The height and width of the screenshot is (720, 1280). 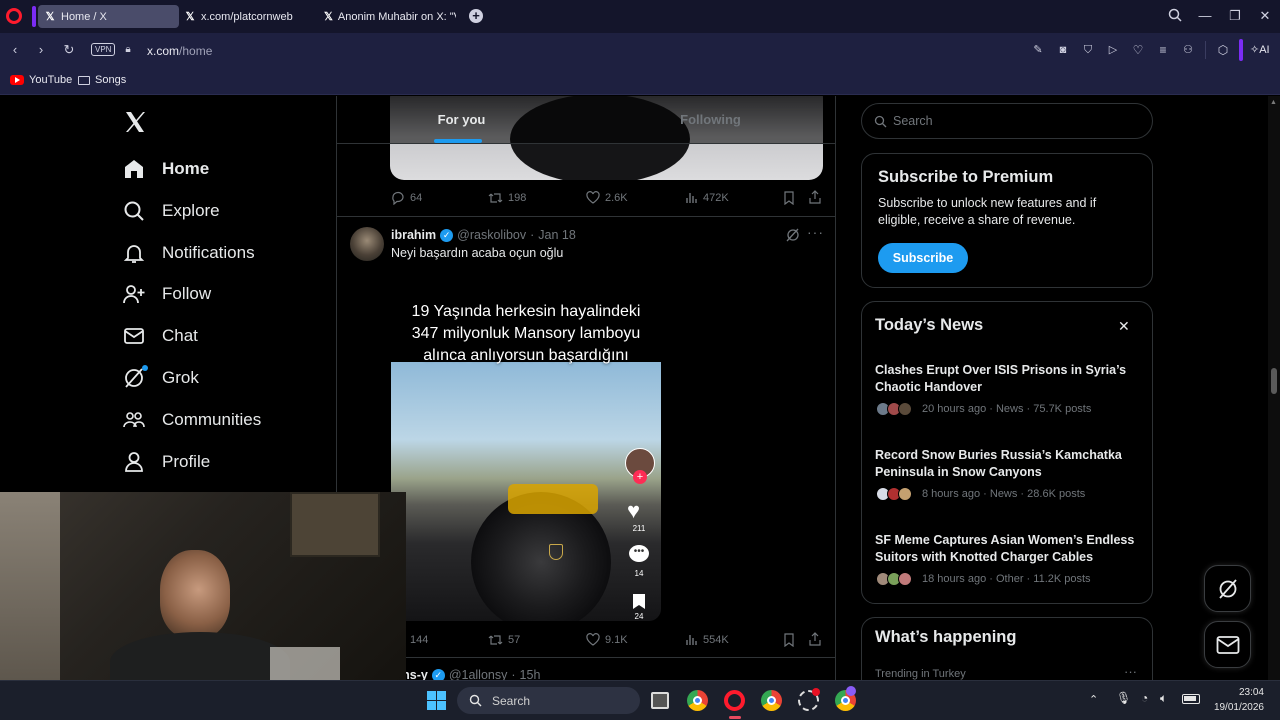 I want to click on video-caption-line: alınca anlıyorsun başardığını, so click(x=526, y=355).